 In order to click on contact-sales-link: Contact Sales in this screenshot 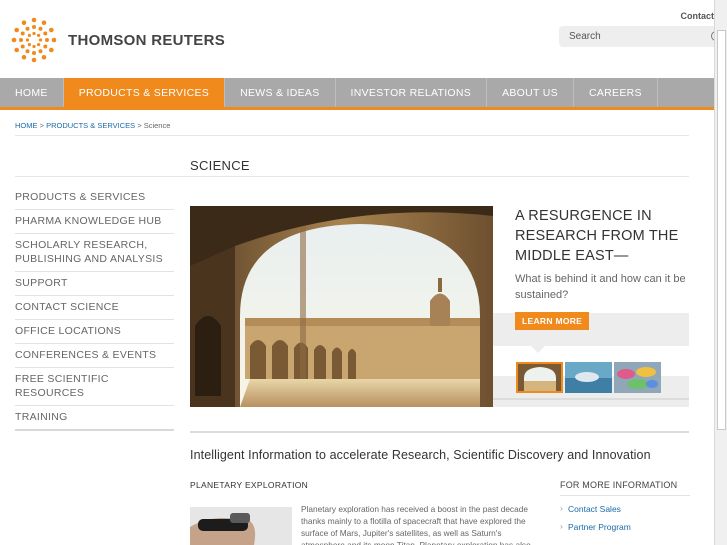, I will do `click(625, 508)`.